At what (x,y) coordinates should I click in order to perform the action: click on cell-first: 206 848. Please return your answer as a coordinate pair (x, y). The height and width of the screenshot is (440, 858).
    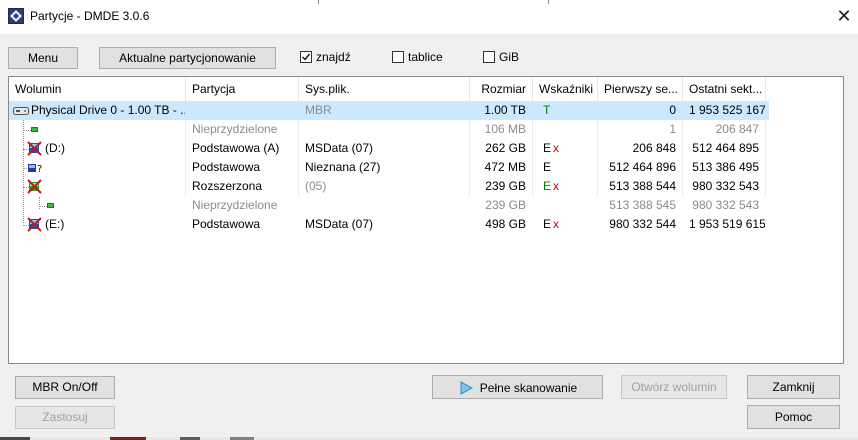
    Looking at the image, I should click on (654, 148).